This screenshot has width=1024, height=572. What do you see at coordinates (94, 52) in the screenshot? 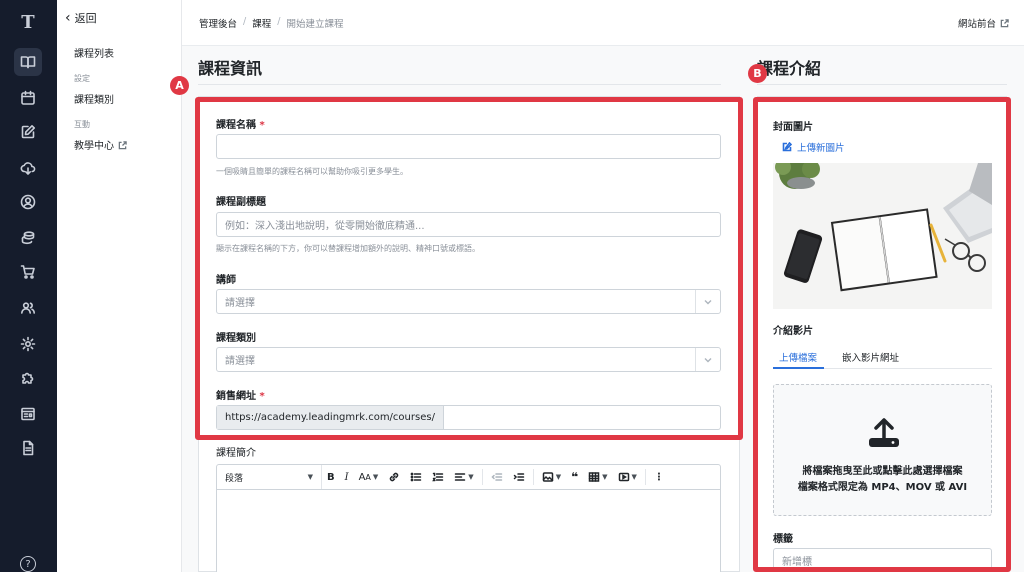
I see `subnav-item-course-list: 課程列表` at bounding box center [94, 52].